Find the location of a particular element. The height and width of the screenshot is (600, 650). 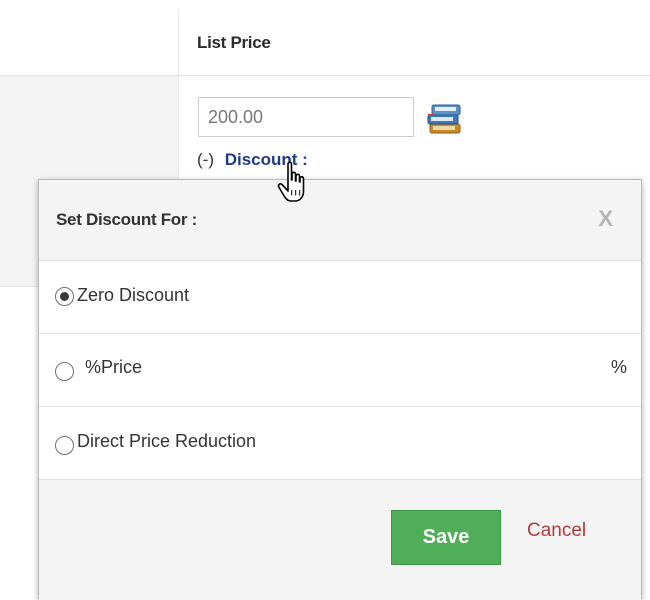

column-divider is located at coordinates (178, 100).